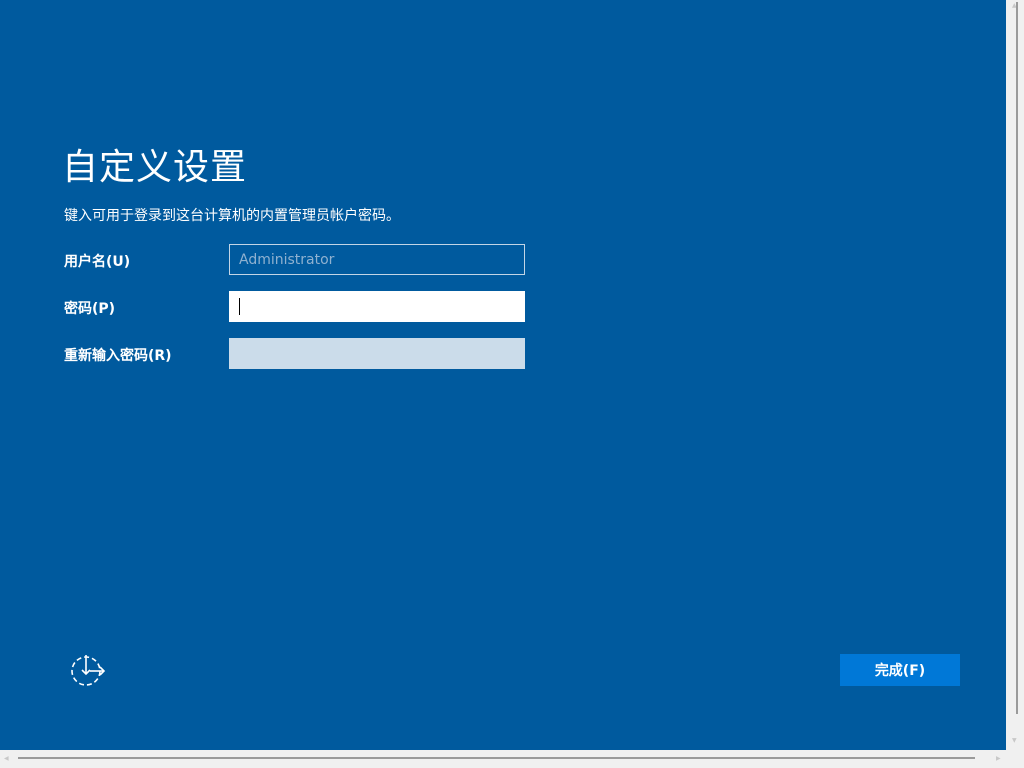 This screenshot has height=768, width=1024. I want to click on password-field, so click(377, 306).